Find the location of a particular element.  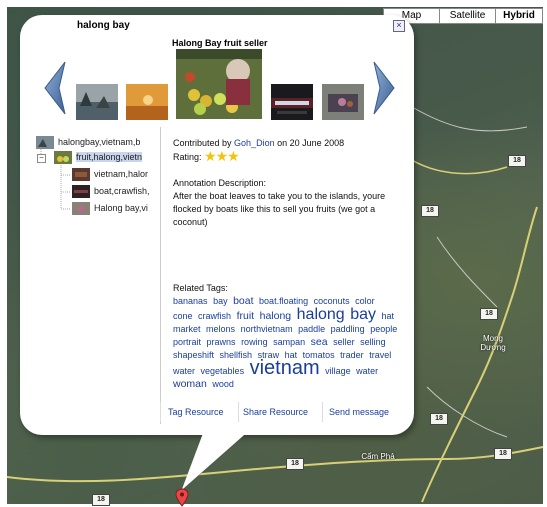

tag-link: coconuts is located at coordinates (332, 301).